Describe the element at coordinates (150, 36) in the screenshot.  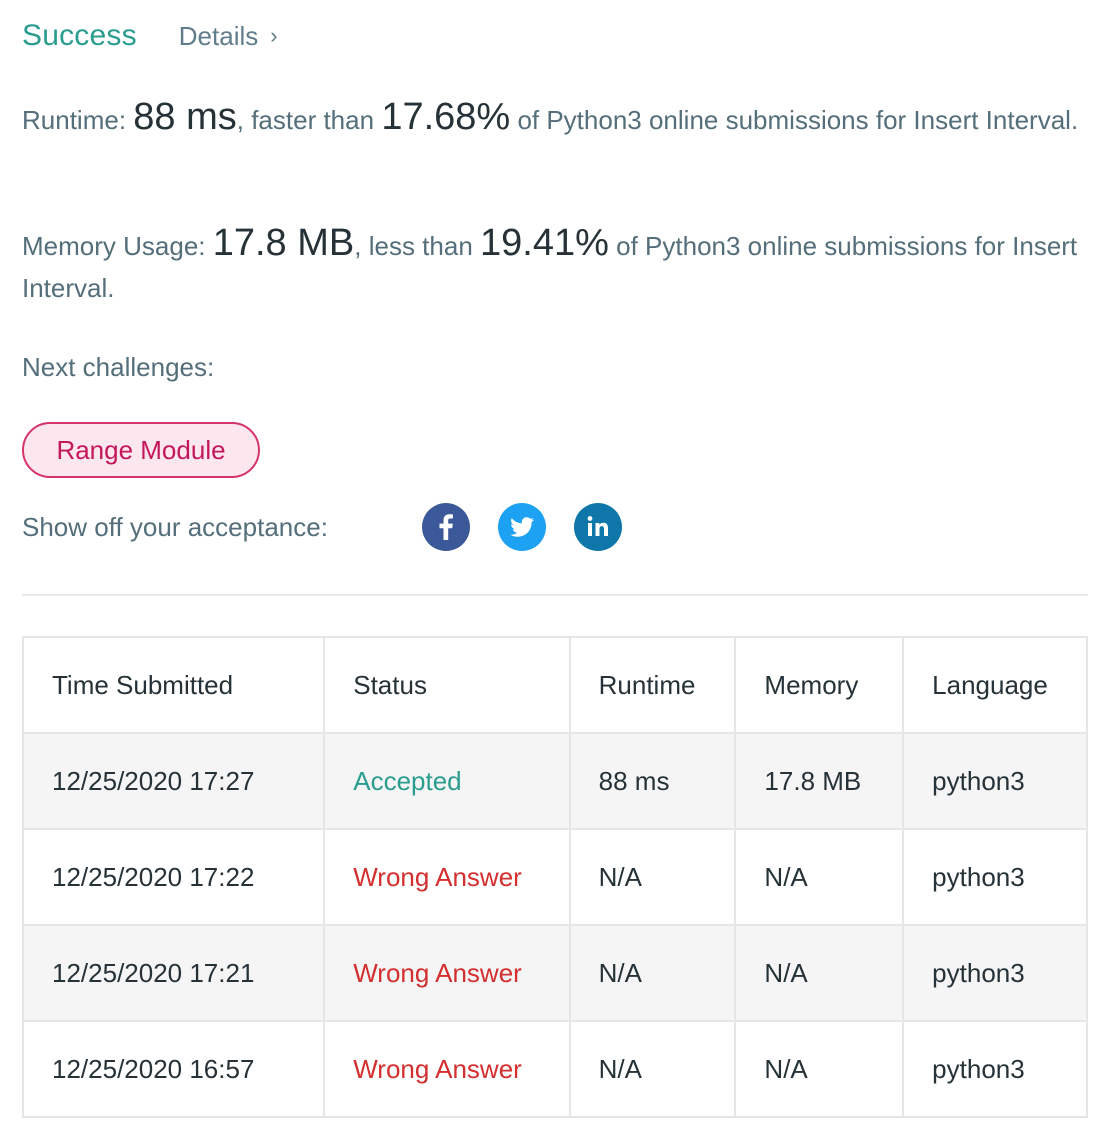
I see `result-header: Success Details ›` at that location.